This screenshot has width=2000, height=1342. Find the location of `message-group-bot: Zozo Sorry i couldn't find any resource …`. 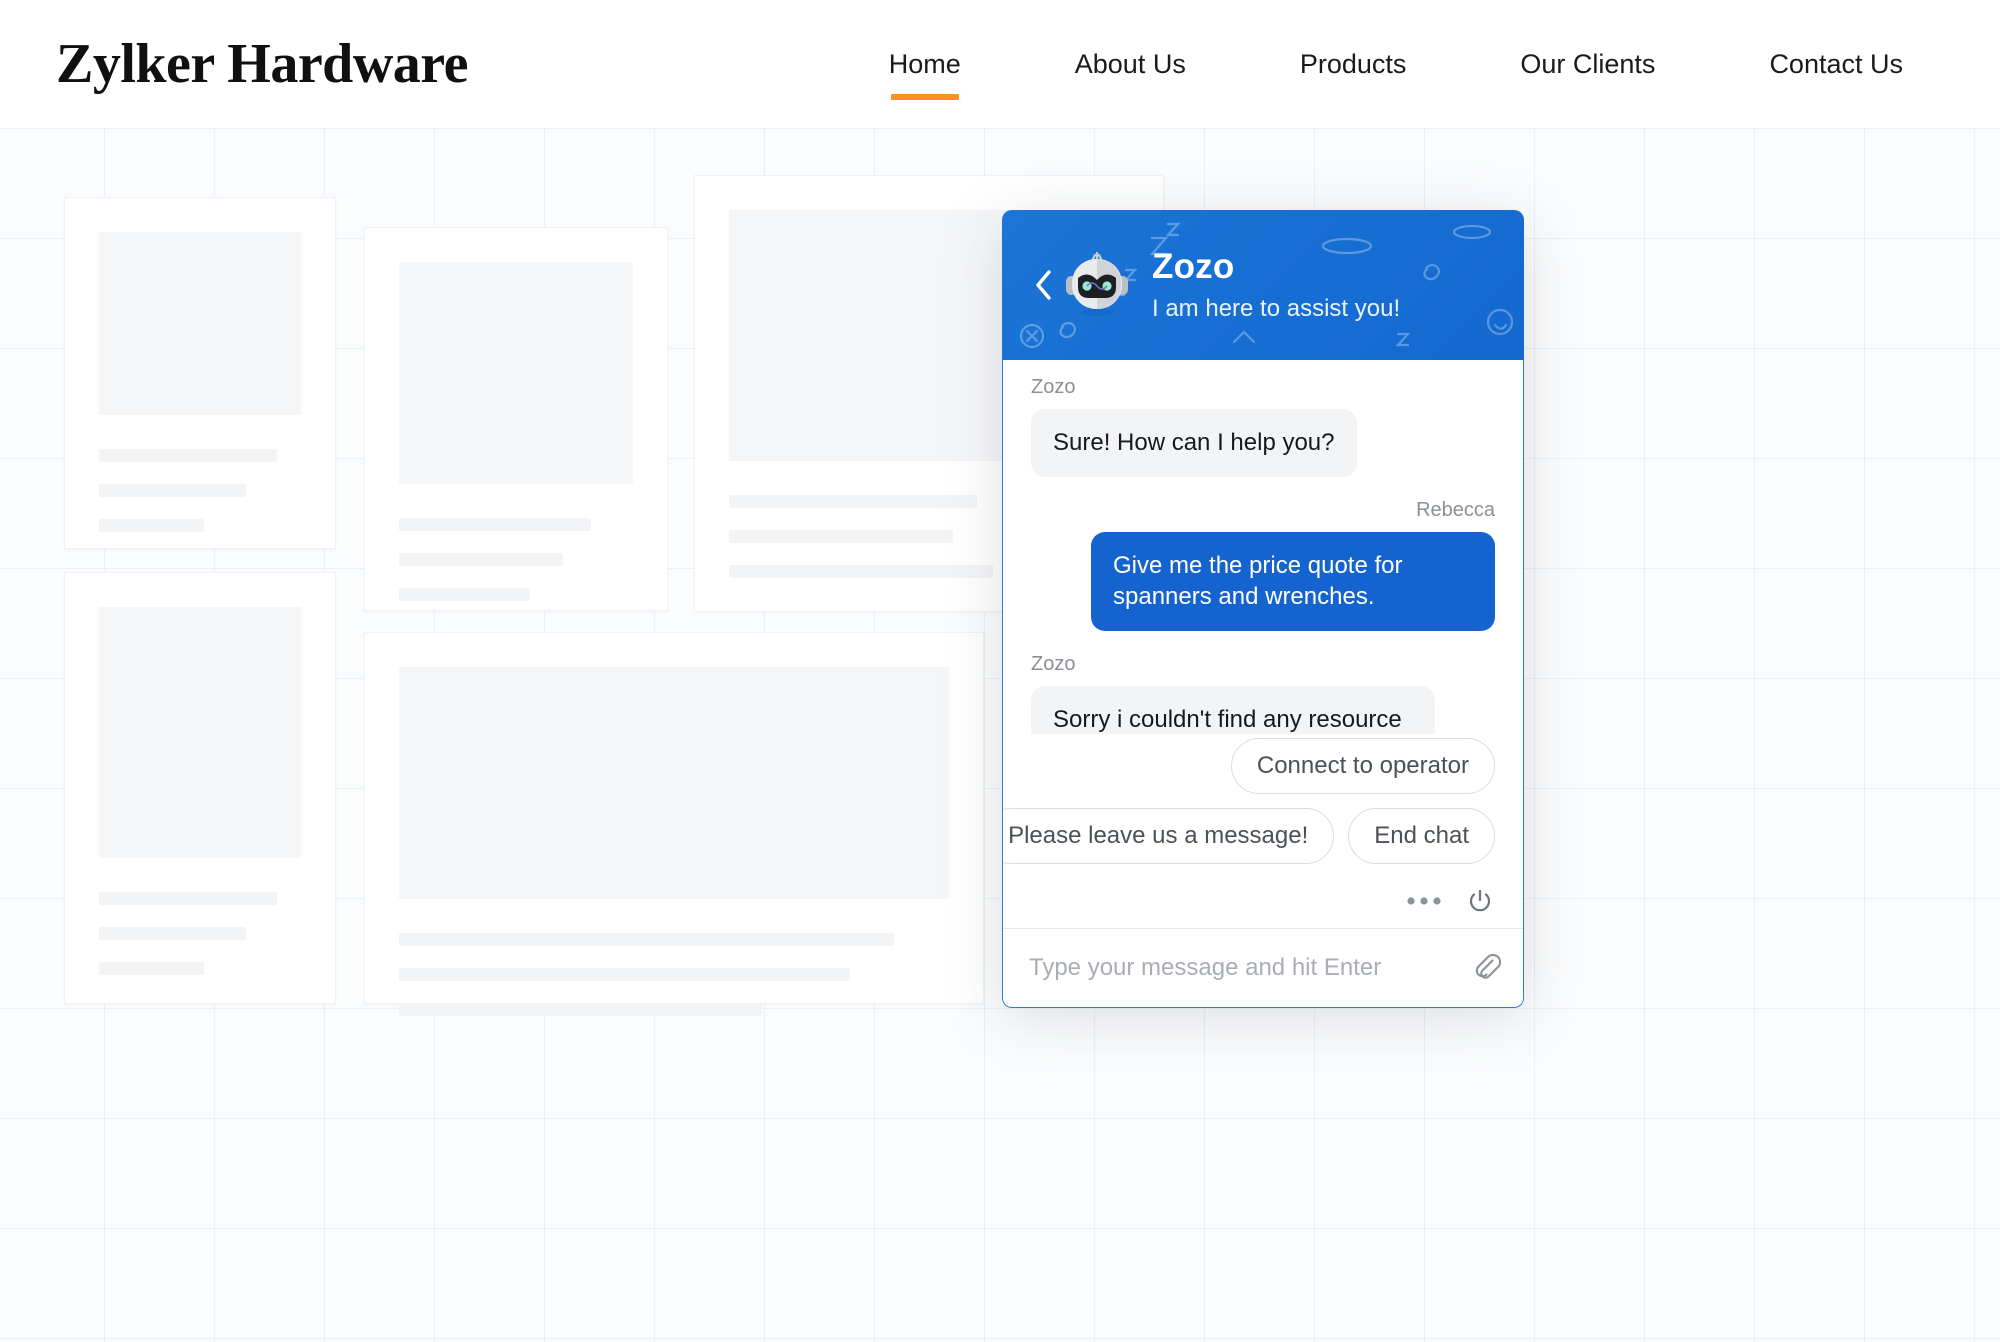

message-group-bot: Zozo Sorry i couldn't find any resource … is located at coordinates (1263, 693).